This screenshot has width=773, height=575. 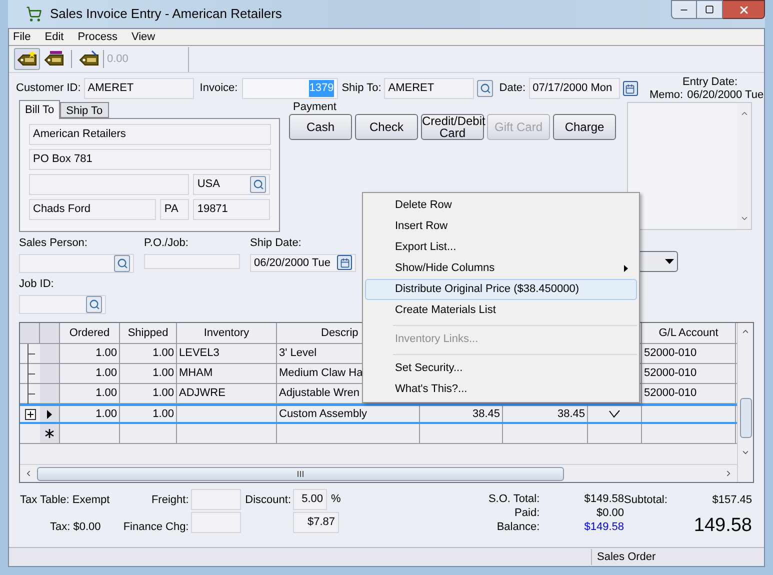 I want to click on memo-field, so click(x=689, y=166).